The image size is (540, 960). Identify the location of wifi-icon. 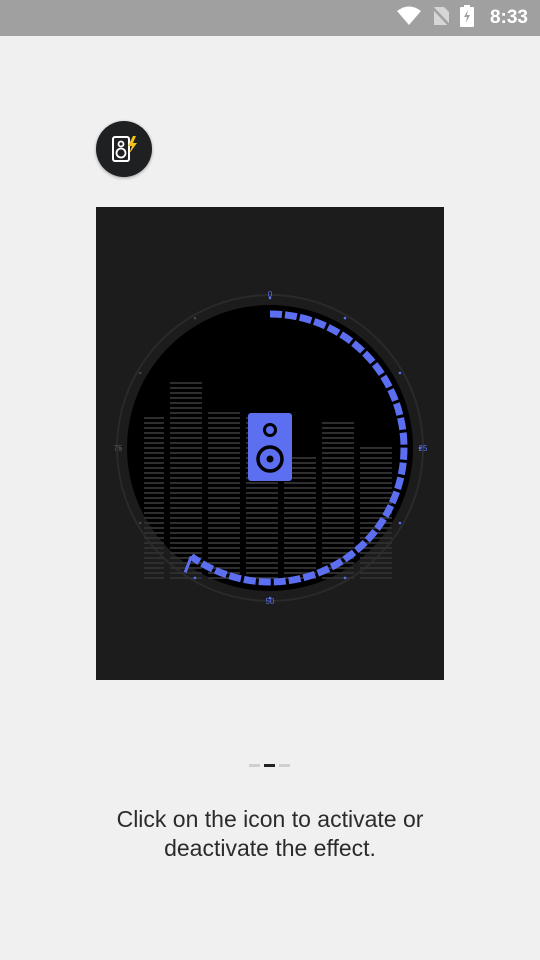
(409, 18).